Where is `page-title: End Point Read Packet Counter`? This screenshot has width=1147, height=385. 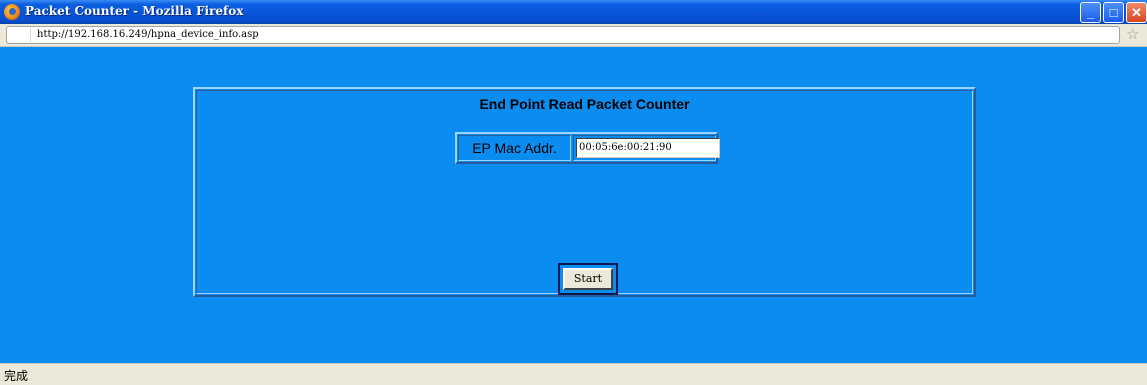 page-title: End Point Read Packet Counter is located at coordinates (584, 104).